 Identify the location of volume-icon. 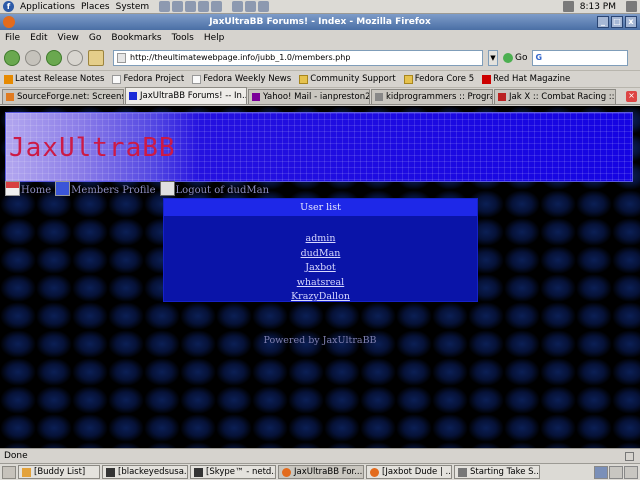
(631, 6).